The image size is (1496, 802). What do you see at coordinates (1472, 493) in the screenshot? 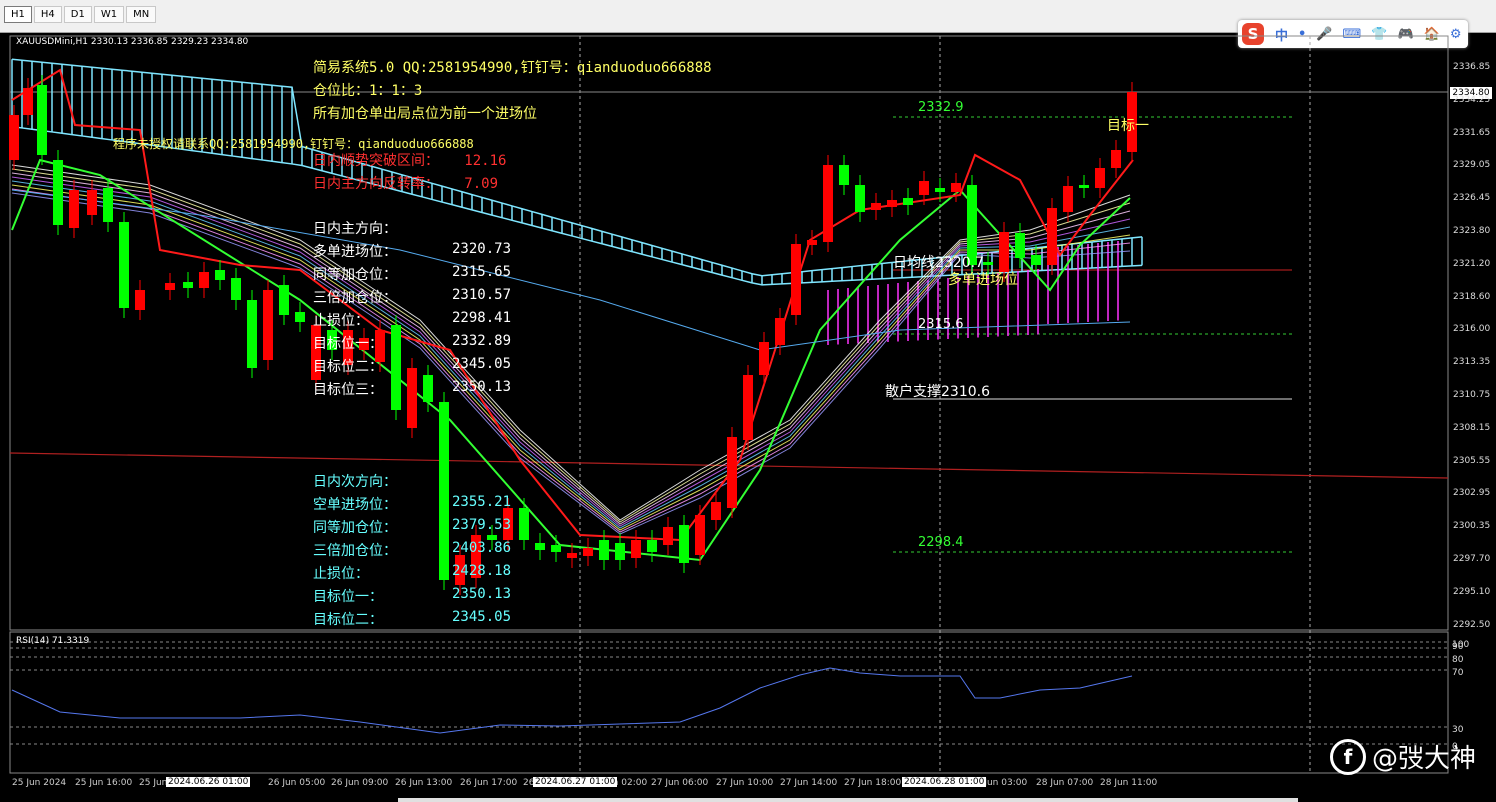
I see `price-tick: 2302.95` at bounding box center [1472, 493].